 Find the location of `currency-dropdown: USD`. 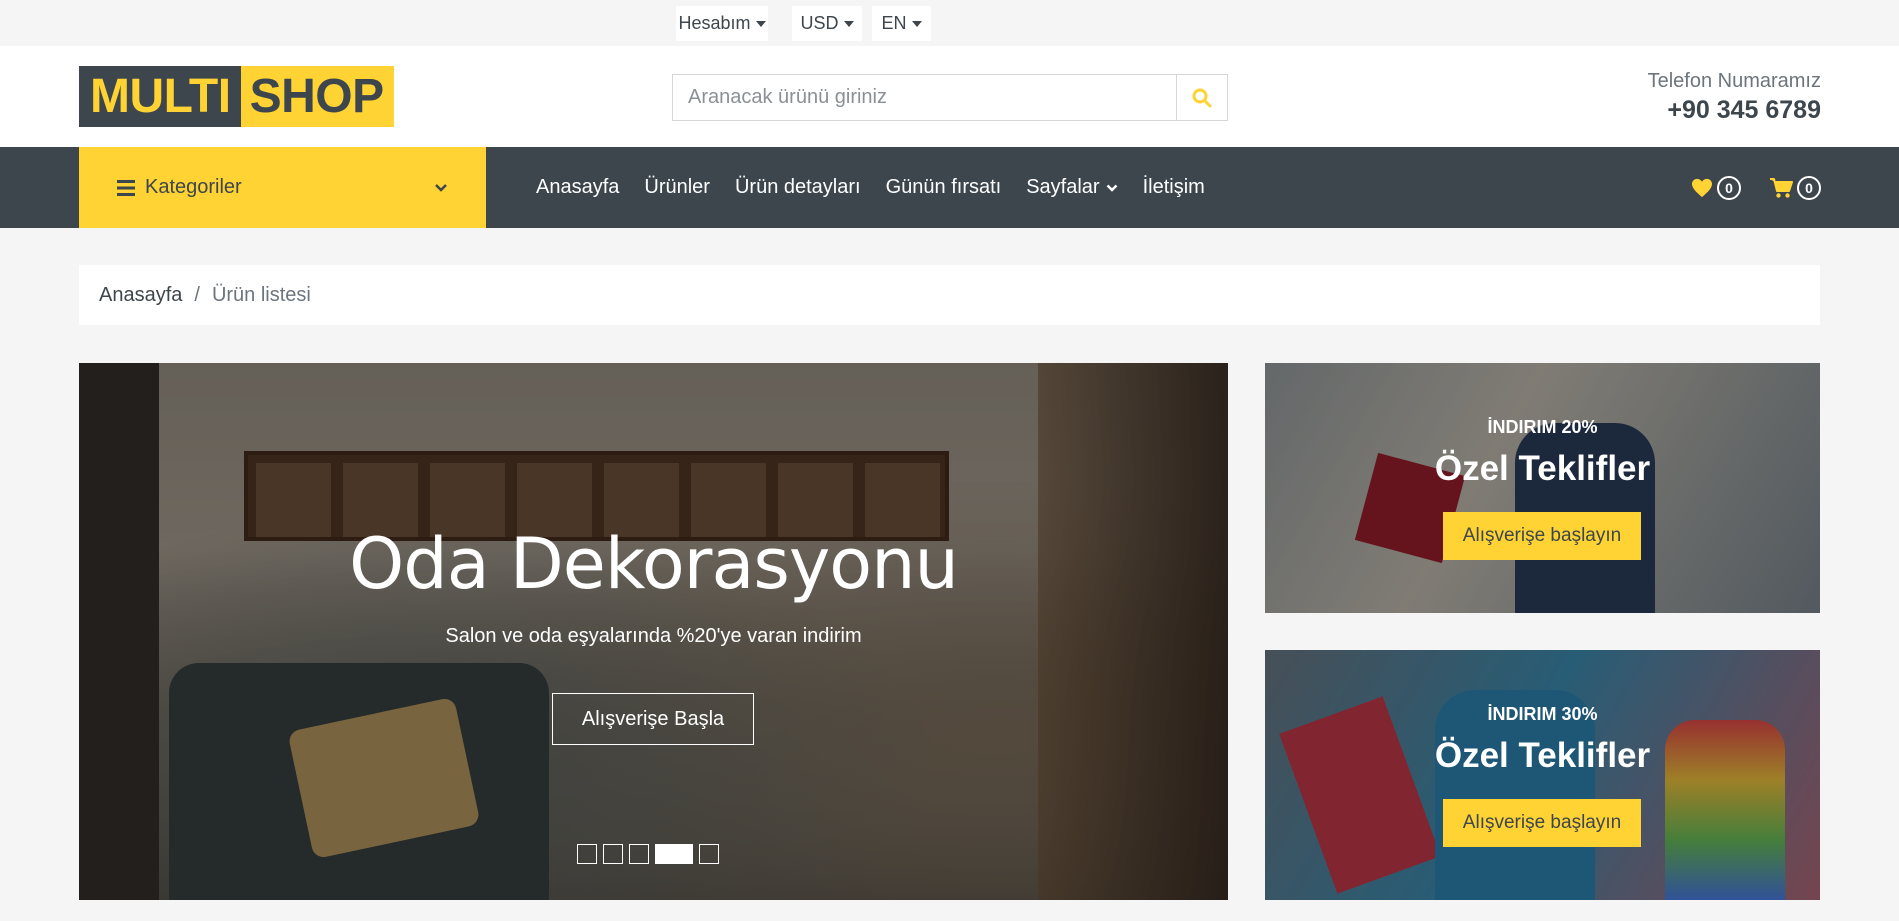

currency-dropdown: USD is located at coordinates (827, 23).